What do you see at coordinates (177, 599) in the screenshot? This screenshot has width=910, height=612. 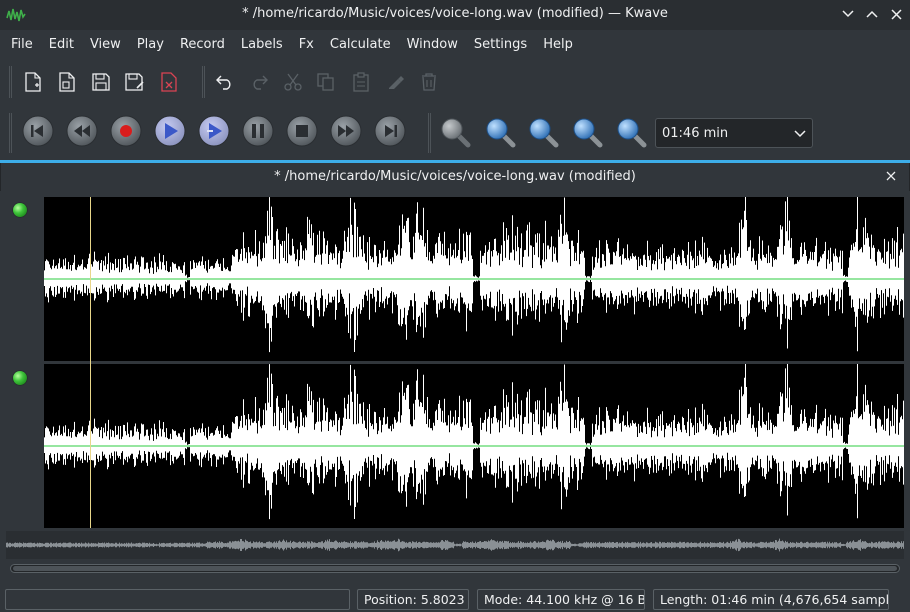 I see `status-message` at bounding box center [177, 599].